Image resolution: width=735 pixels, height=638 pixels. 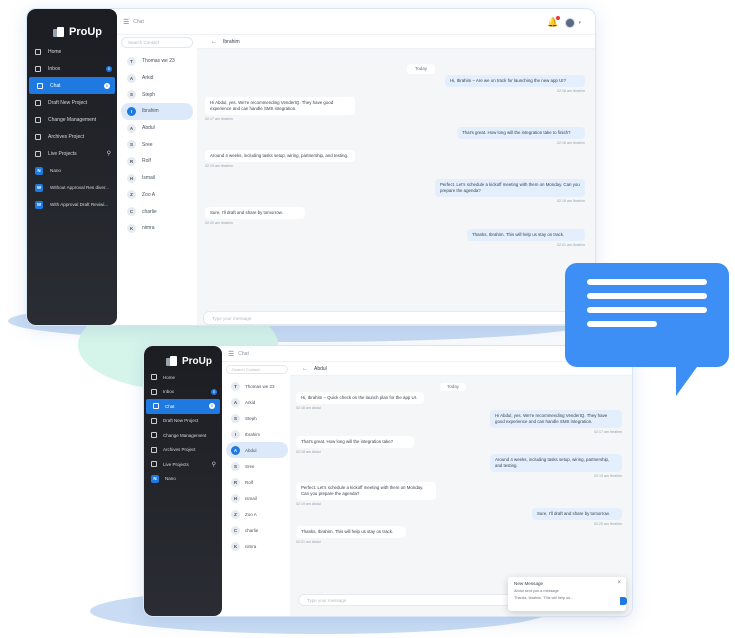 What do you see at coordinates (235, 530) in the screenshot?
I see `contact-avatar: C` at bounding box center [235, 530].